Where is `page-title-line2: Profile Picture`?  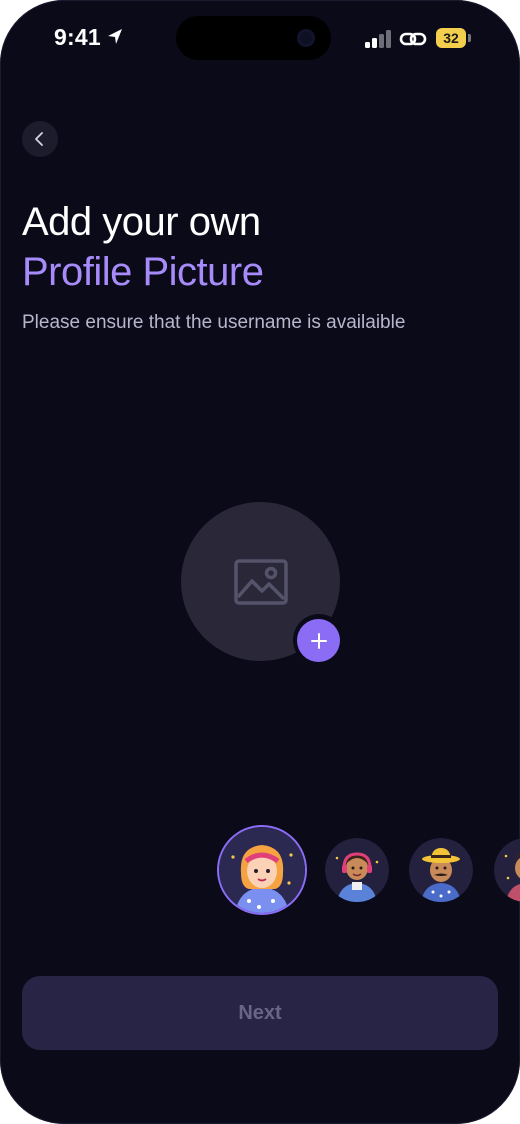
page-title-line2: Profile Picture is located at coordinates (143, 272).